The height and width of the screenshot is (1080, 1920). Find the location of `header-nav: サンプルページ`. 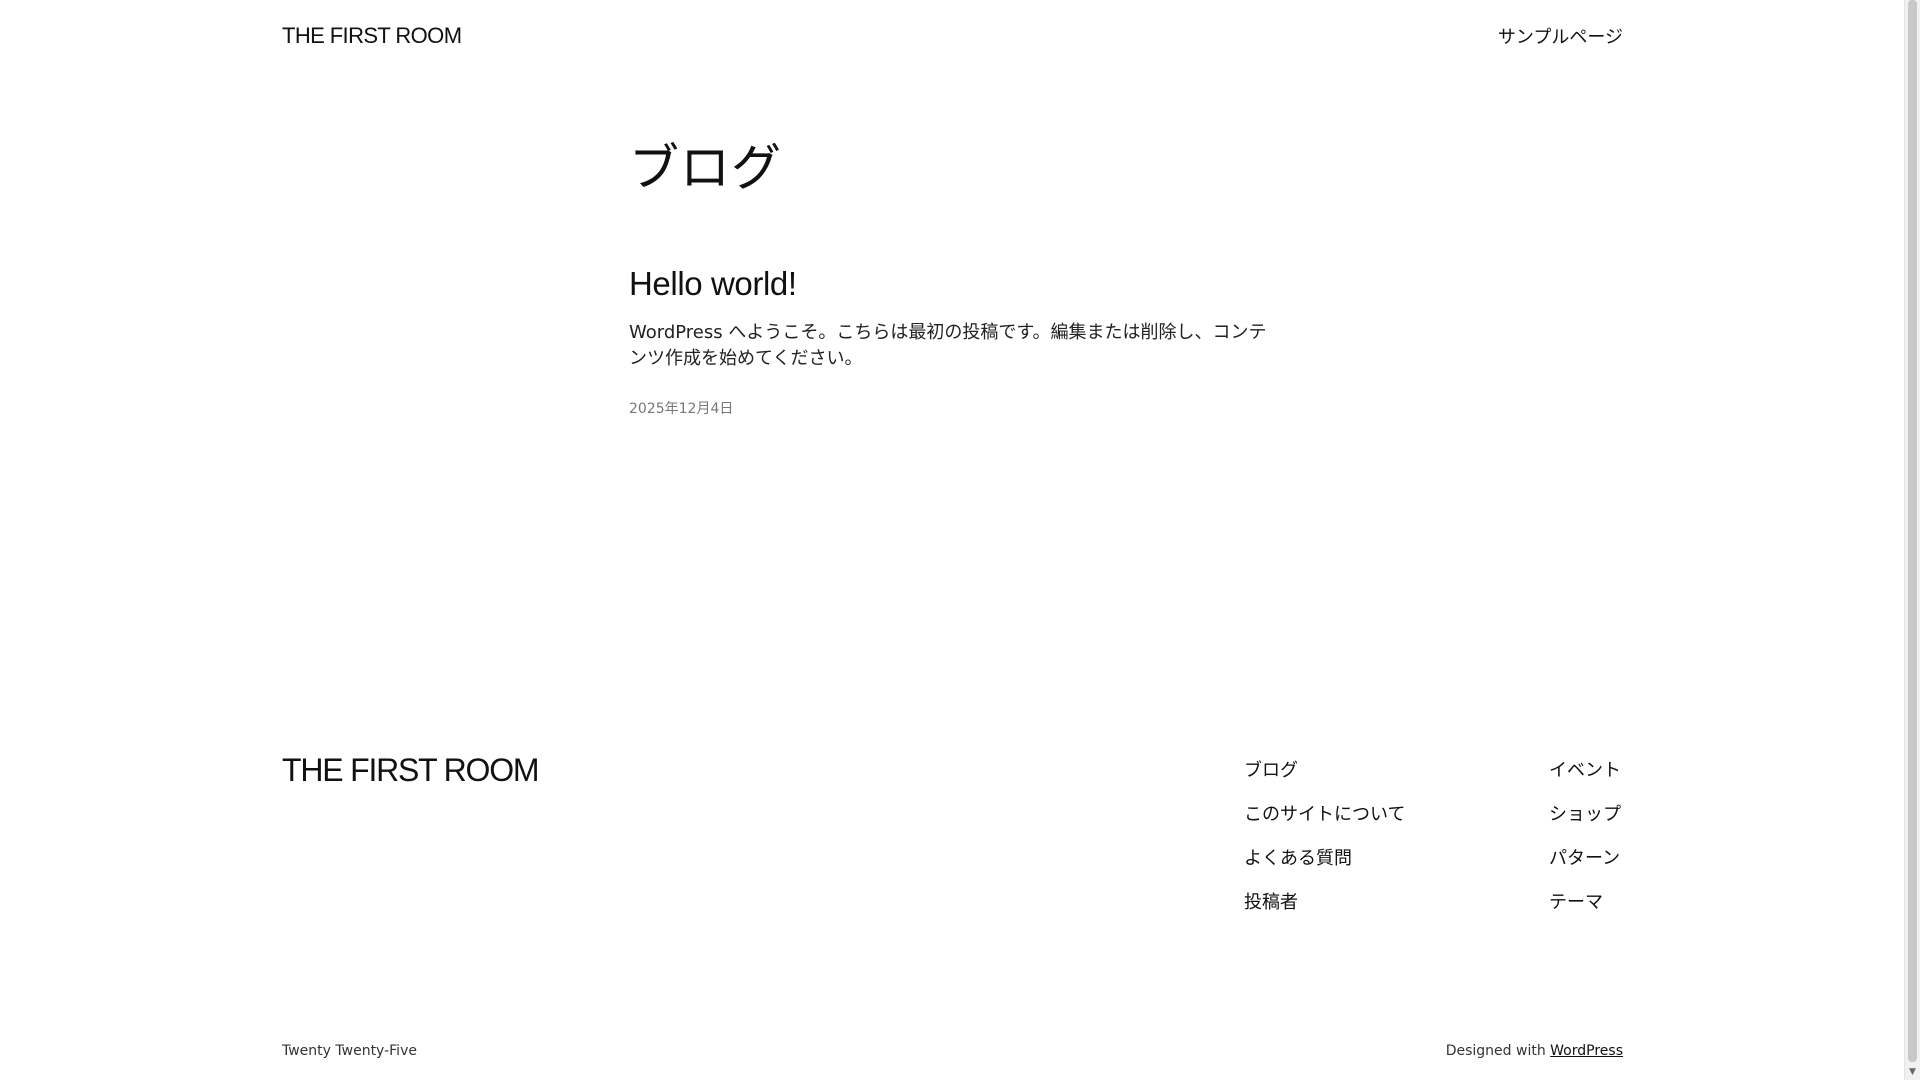

header-nav: サンプルページ is located at coordinates (1560, 36).